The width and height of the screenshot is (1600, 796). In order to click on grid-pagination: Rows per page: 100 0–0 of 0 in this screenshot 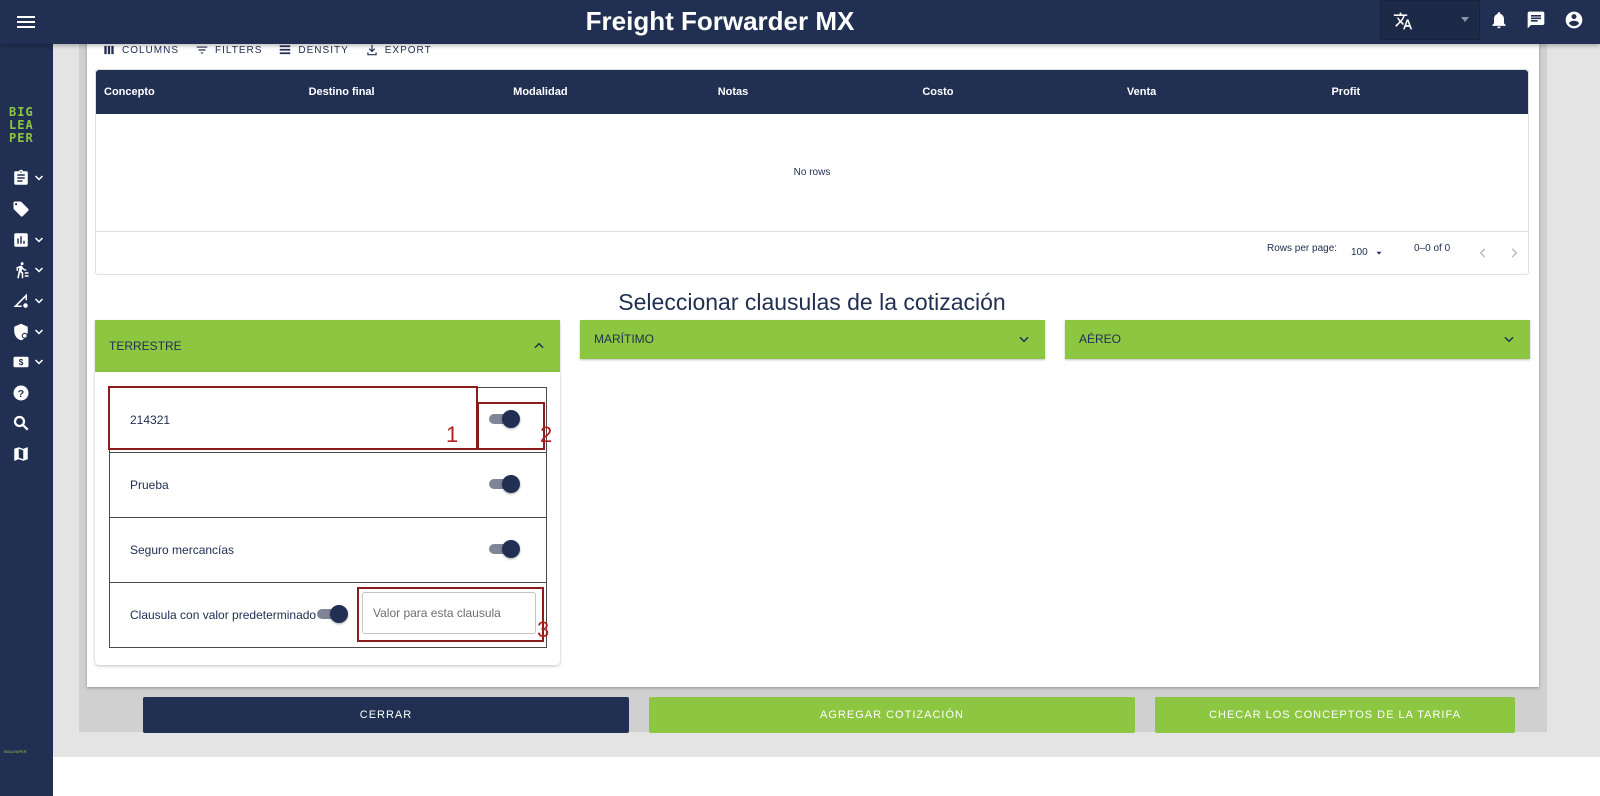, I will do `click(812, 253)`.